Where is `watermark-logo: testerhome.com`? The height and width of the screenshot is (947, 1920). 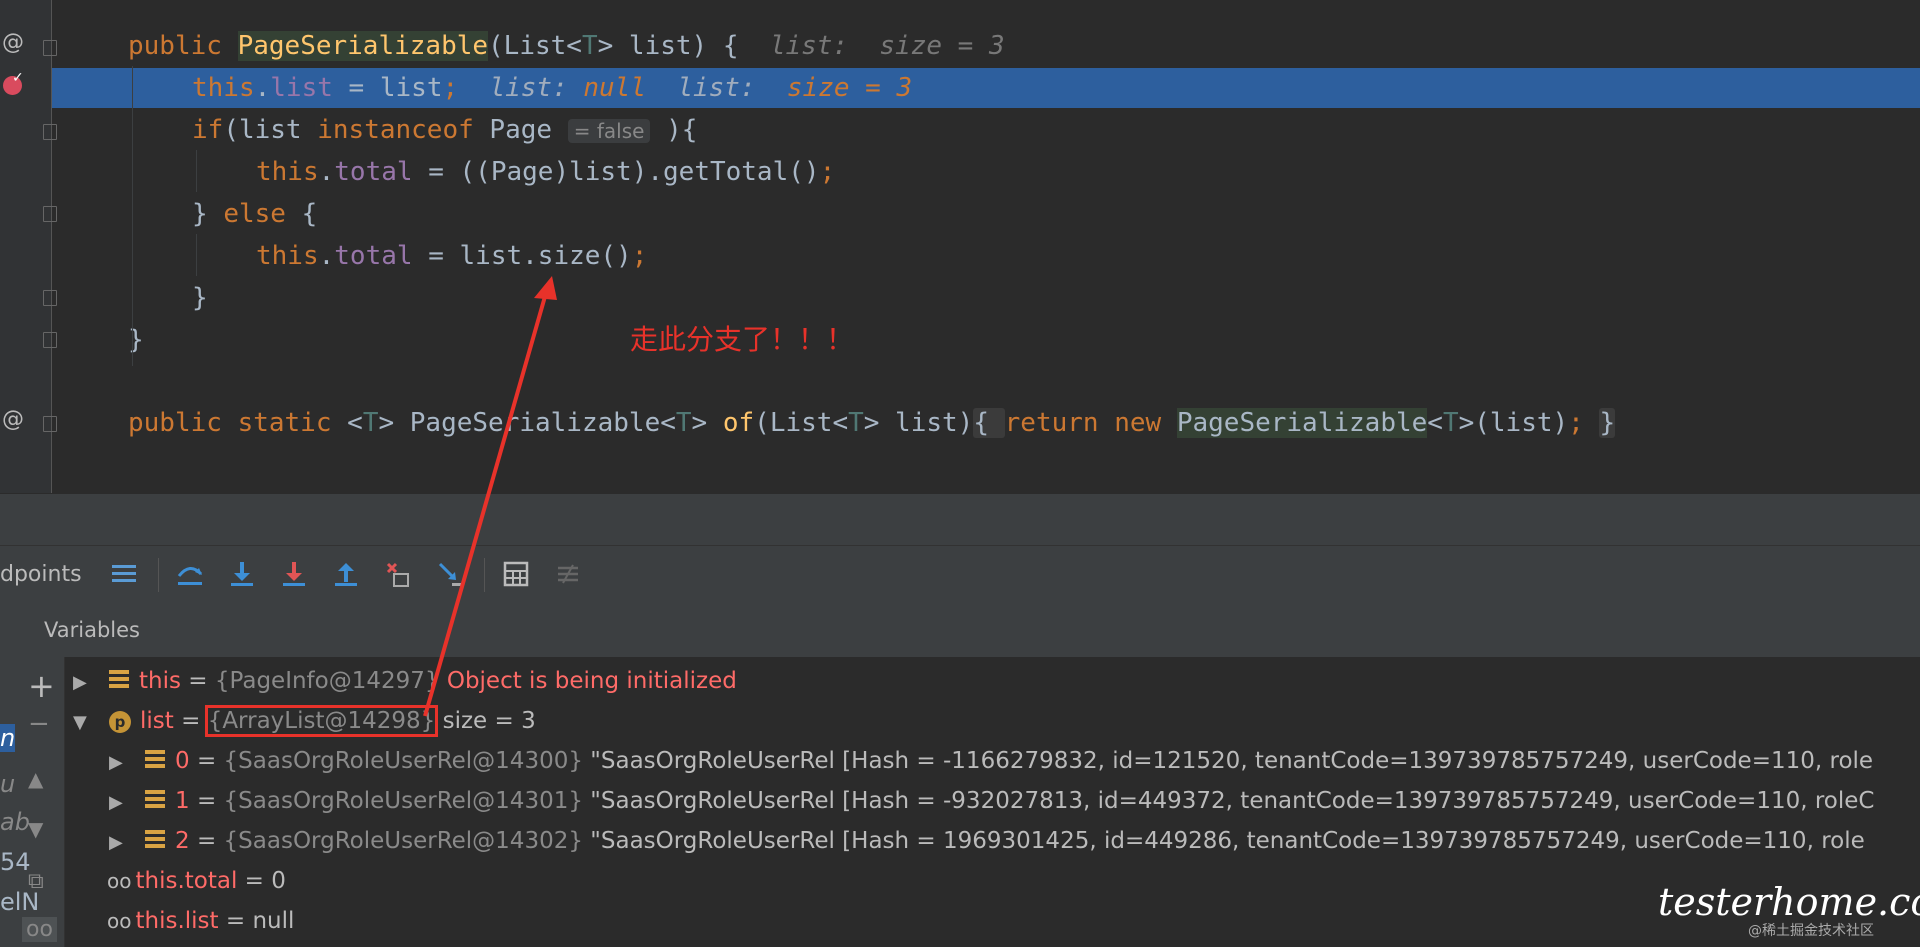
watermark-logo: testerhome.com is located at coordinates (1789, 902).